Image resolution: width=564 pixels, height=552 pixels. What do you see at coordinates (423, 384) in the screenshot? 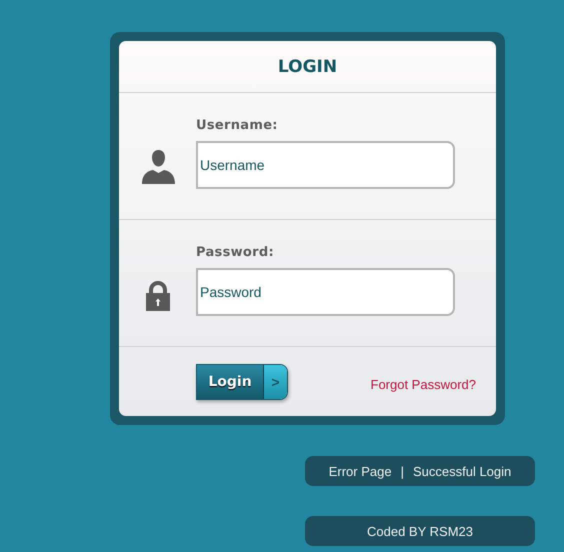
I see `forgot-password-link: Forgot Password?` at bounding box center [423, 384].